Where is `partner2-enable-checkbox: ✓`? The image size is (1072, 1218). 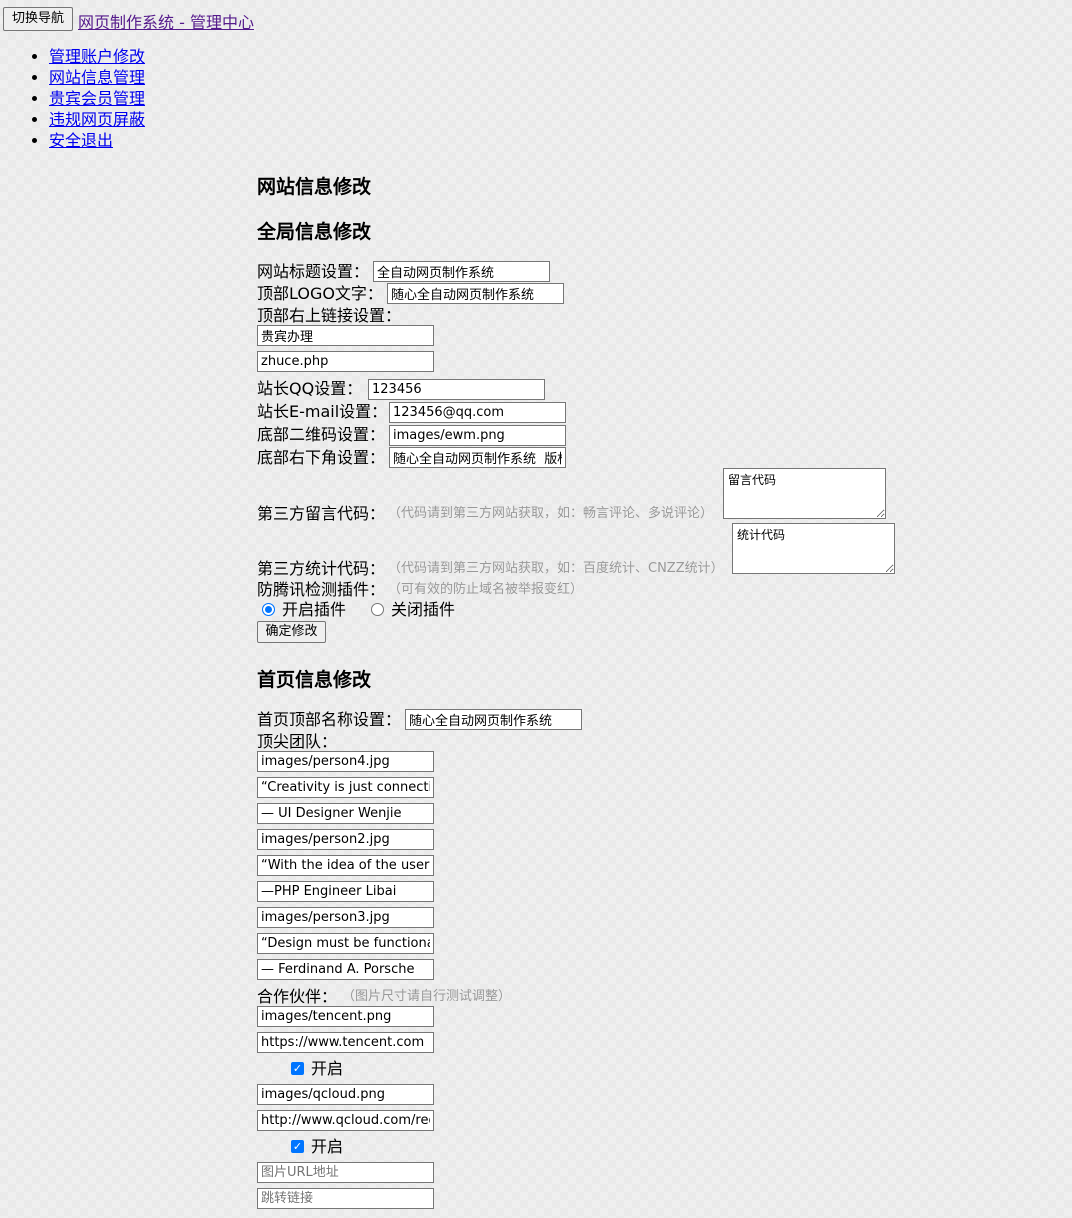 partner2-enable-checkbox: ✓ is located at coordinates (297, 1146).